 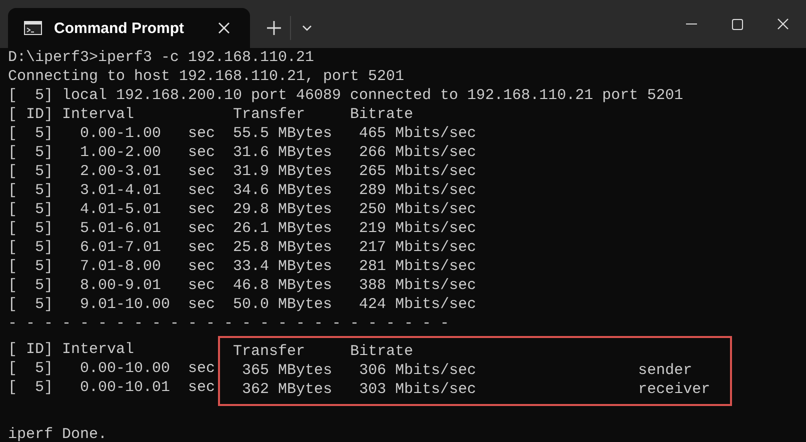 I want to click on terminal-line: D:\iperf3>iperf3 -c 192.168.110.21, so click(x=161, y=57).